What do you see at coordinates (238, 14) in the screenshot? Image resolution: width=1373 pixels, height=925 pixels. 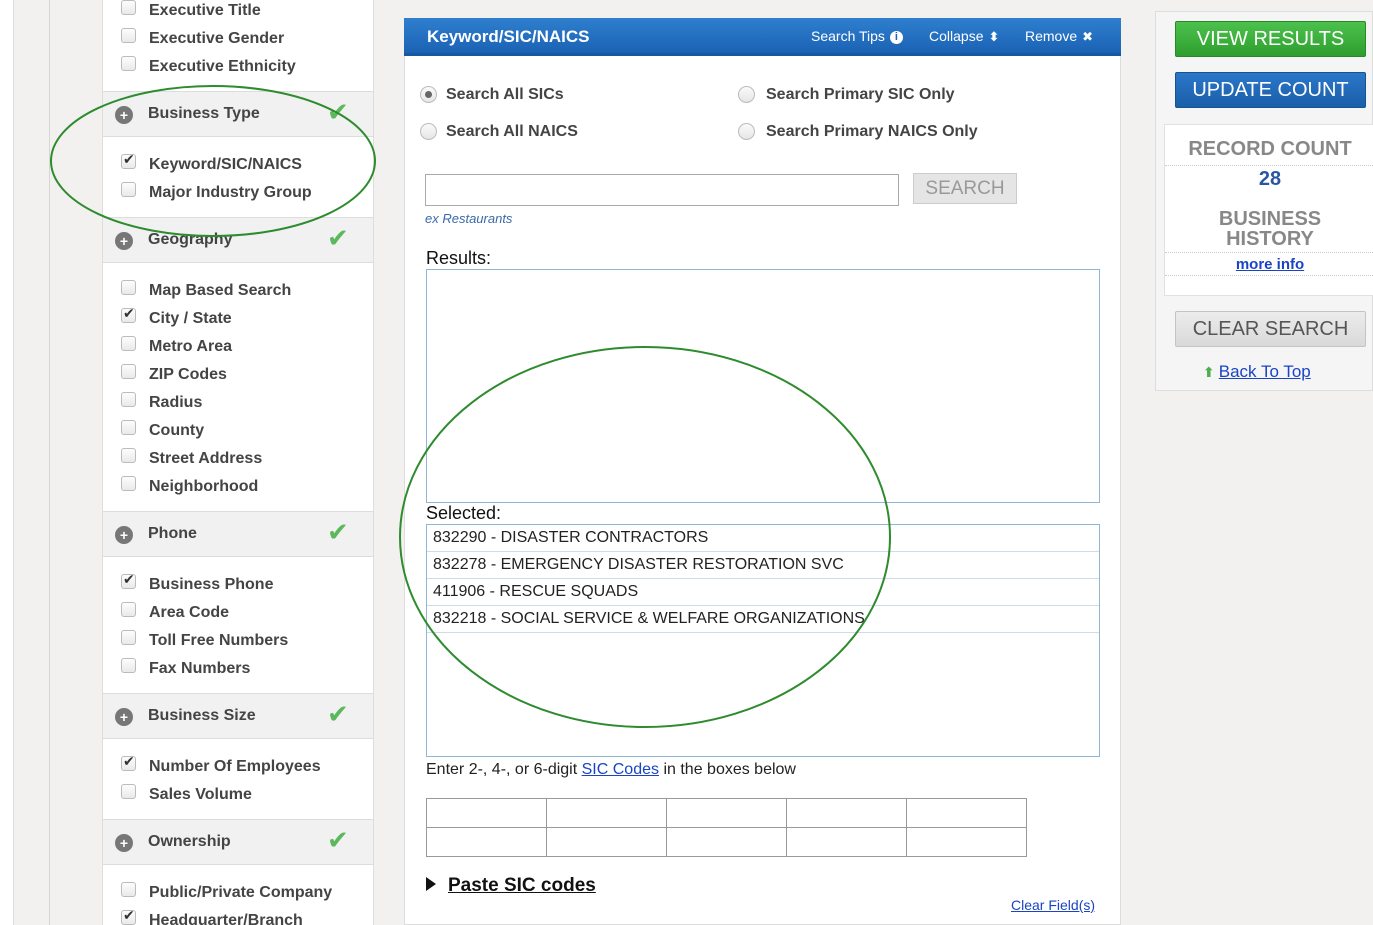 I see `filter-executive-title: Executive Title` at bounding box center [238, 14].